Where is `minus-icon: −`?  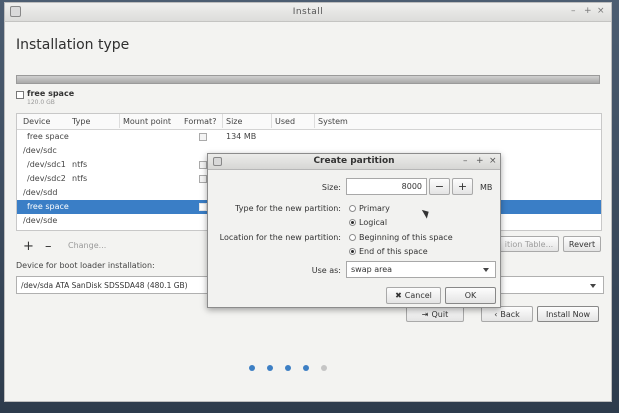
minus-icon: − is located at coordinates (439, 186).